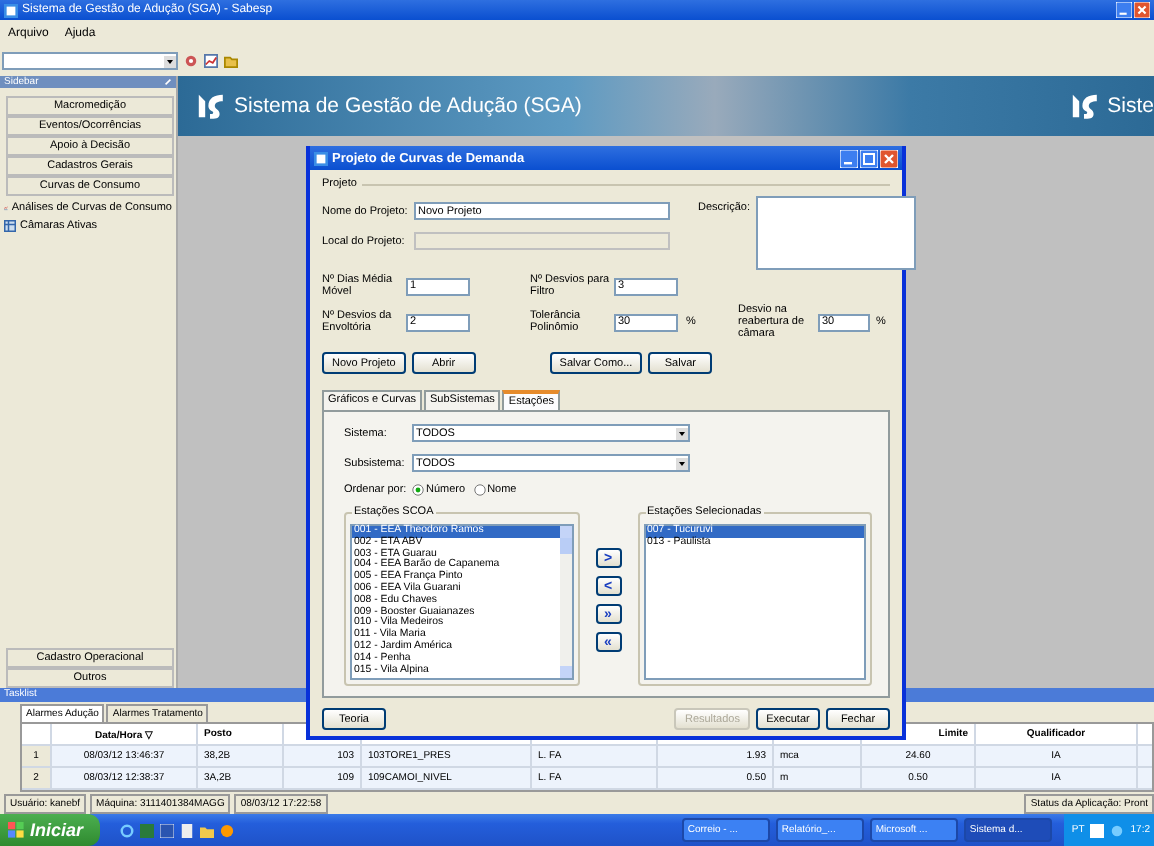 This screenshot has width=1154, height=846. Describe the element at coordinates (565, 602) in the screenshot. I see `scrollbar-drawing` at that location.